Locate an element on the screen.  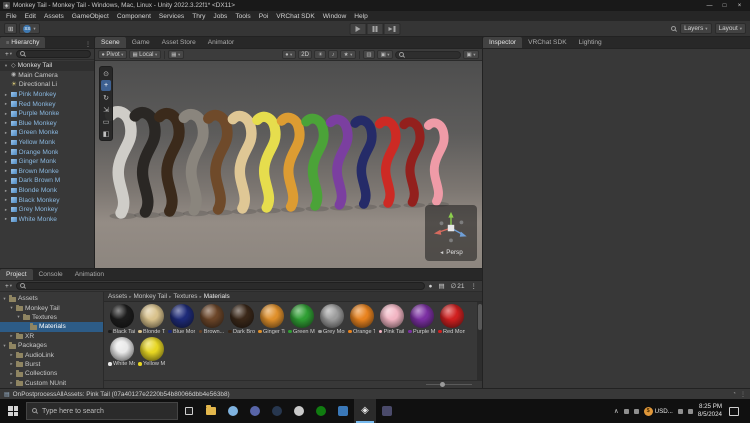
hierarchy-item-pink-monkey: ▸ Pink Monkey is located at coordinates (47, 95).